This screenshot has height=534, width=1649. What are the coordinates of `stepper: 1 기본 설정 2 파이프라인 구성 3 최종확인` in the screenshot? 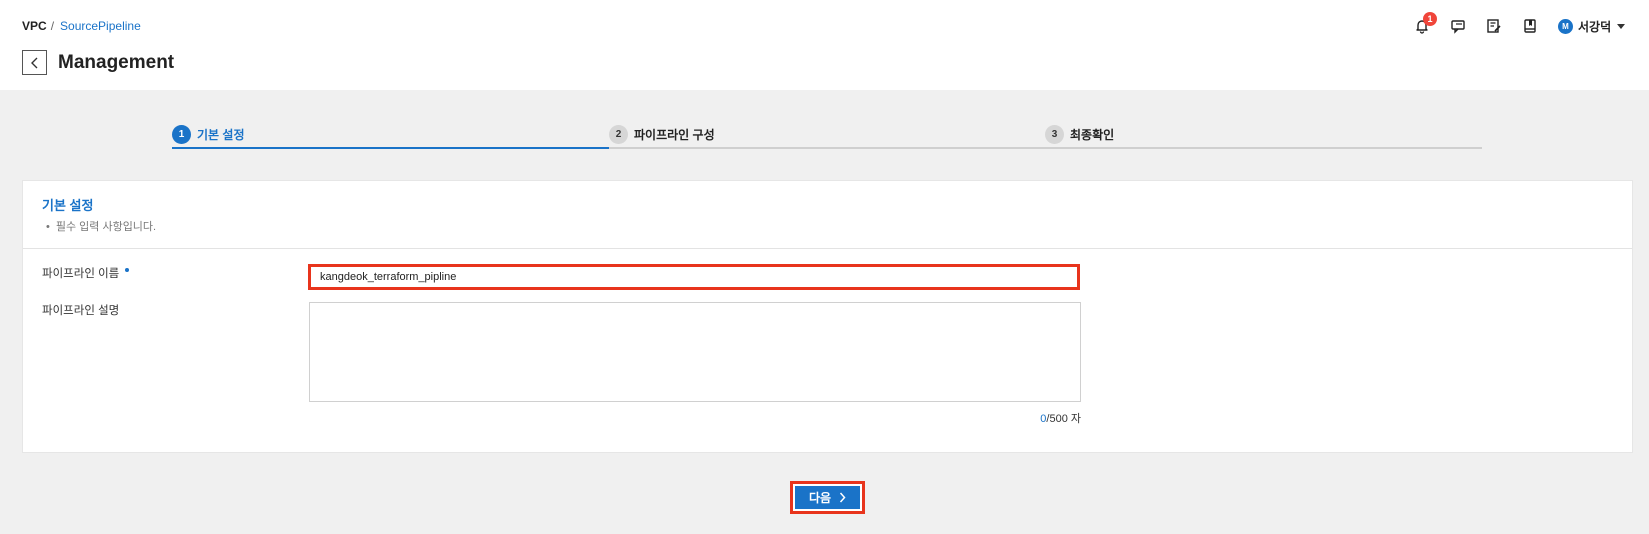 It's located at (827, 135).